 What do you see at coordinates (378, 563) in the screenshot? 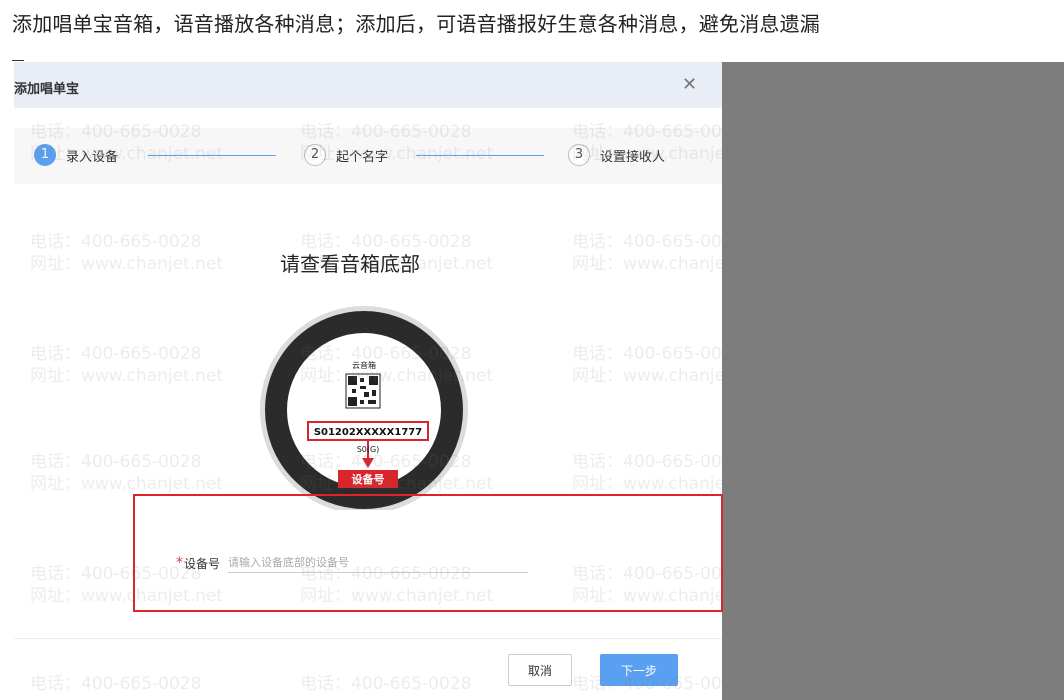
I see `device-number-input` at bounding box center [378, 563].